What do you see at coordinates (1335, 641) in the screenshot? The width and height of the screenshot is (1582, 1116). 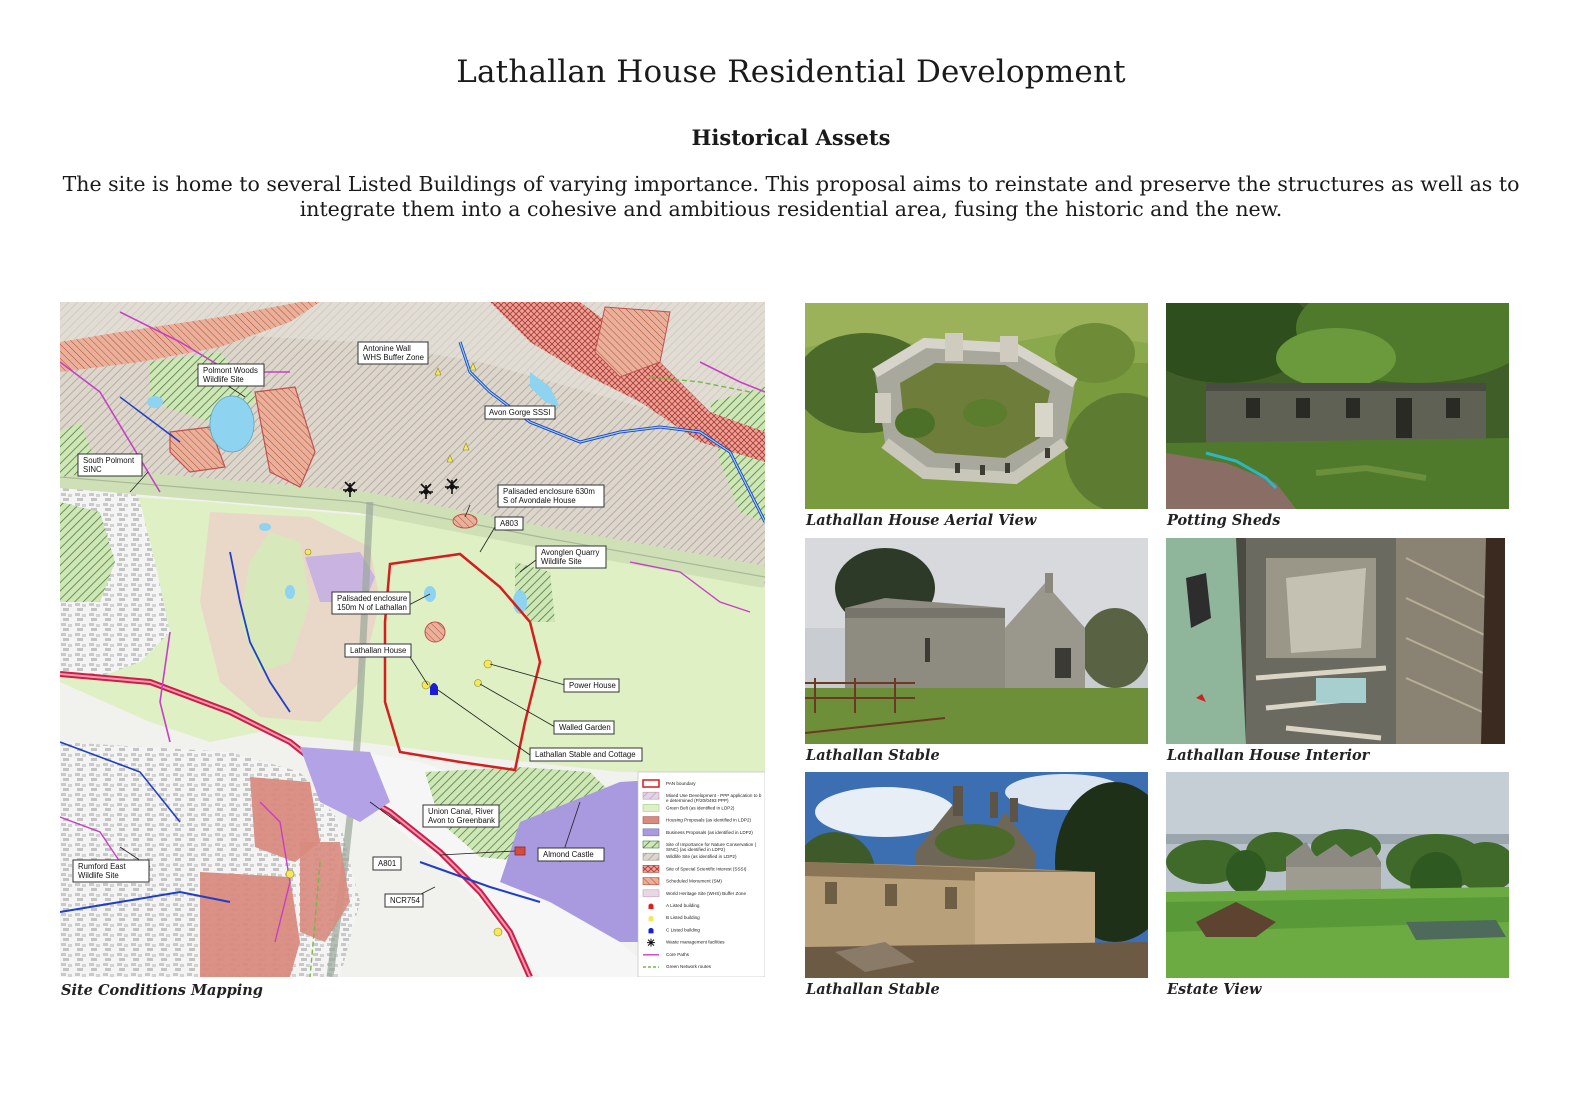 I see `photo-house-interior` at bounding box center [1335, 641].